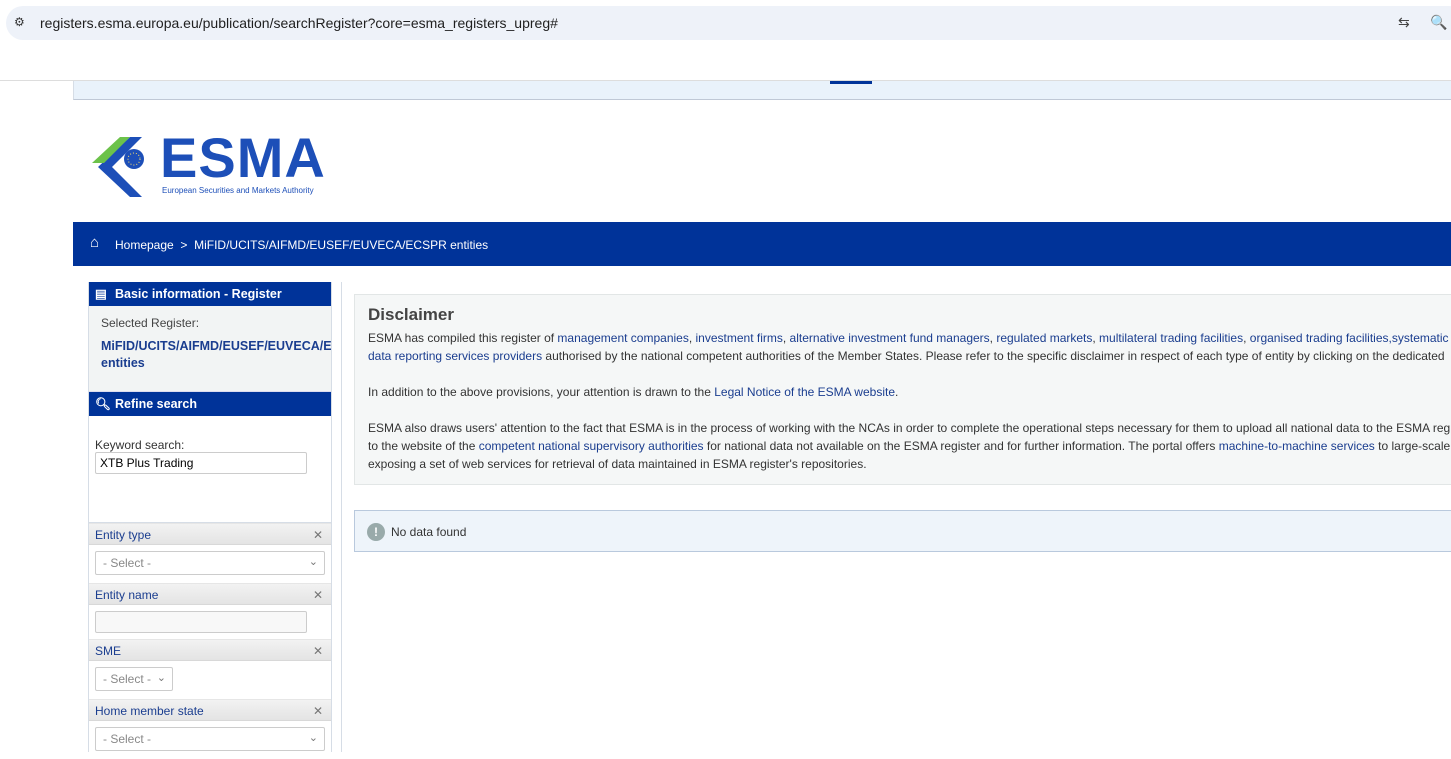 This screenshot has height=759, width=1451. I want to click on home-icon: ⌂, so click(94, 242).